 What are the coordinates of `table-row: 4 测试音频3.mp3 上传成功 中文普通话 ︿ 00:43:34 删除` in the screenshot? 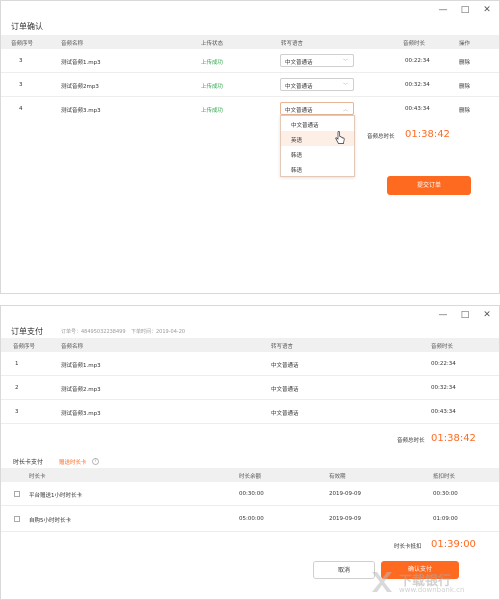 It's located at (250, 109).